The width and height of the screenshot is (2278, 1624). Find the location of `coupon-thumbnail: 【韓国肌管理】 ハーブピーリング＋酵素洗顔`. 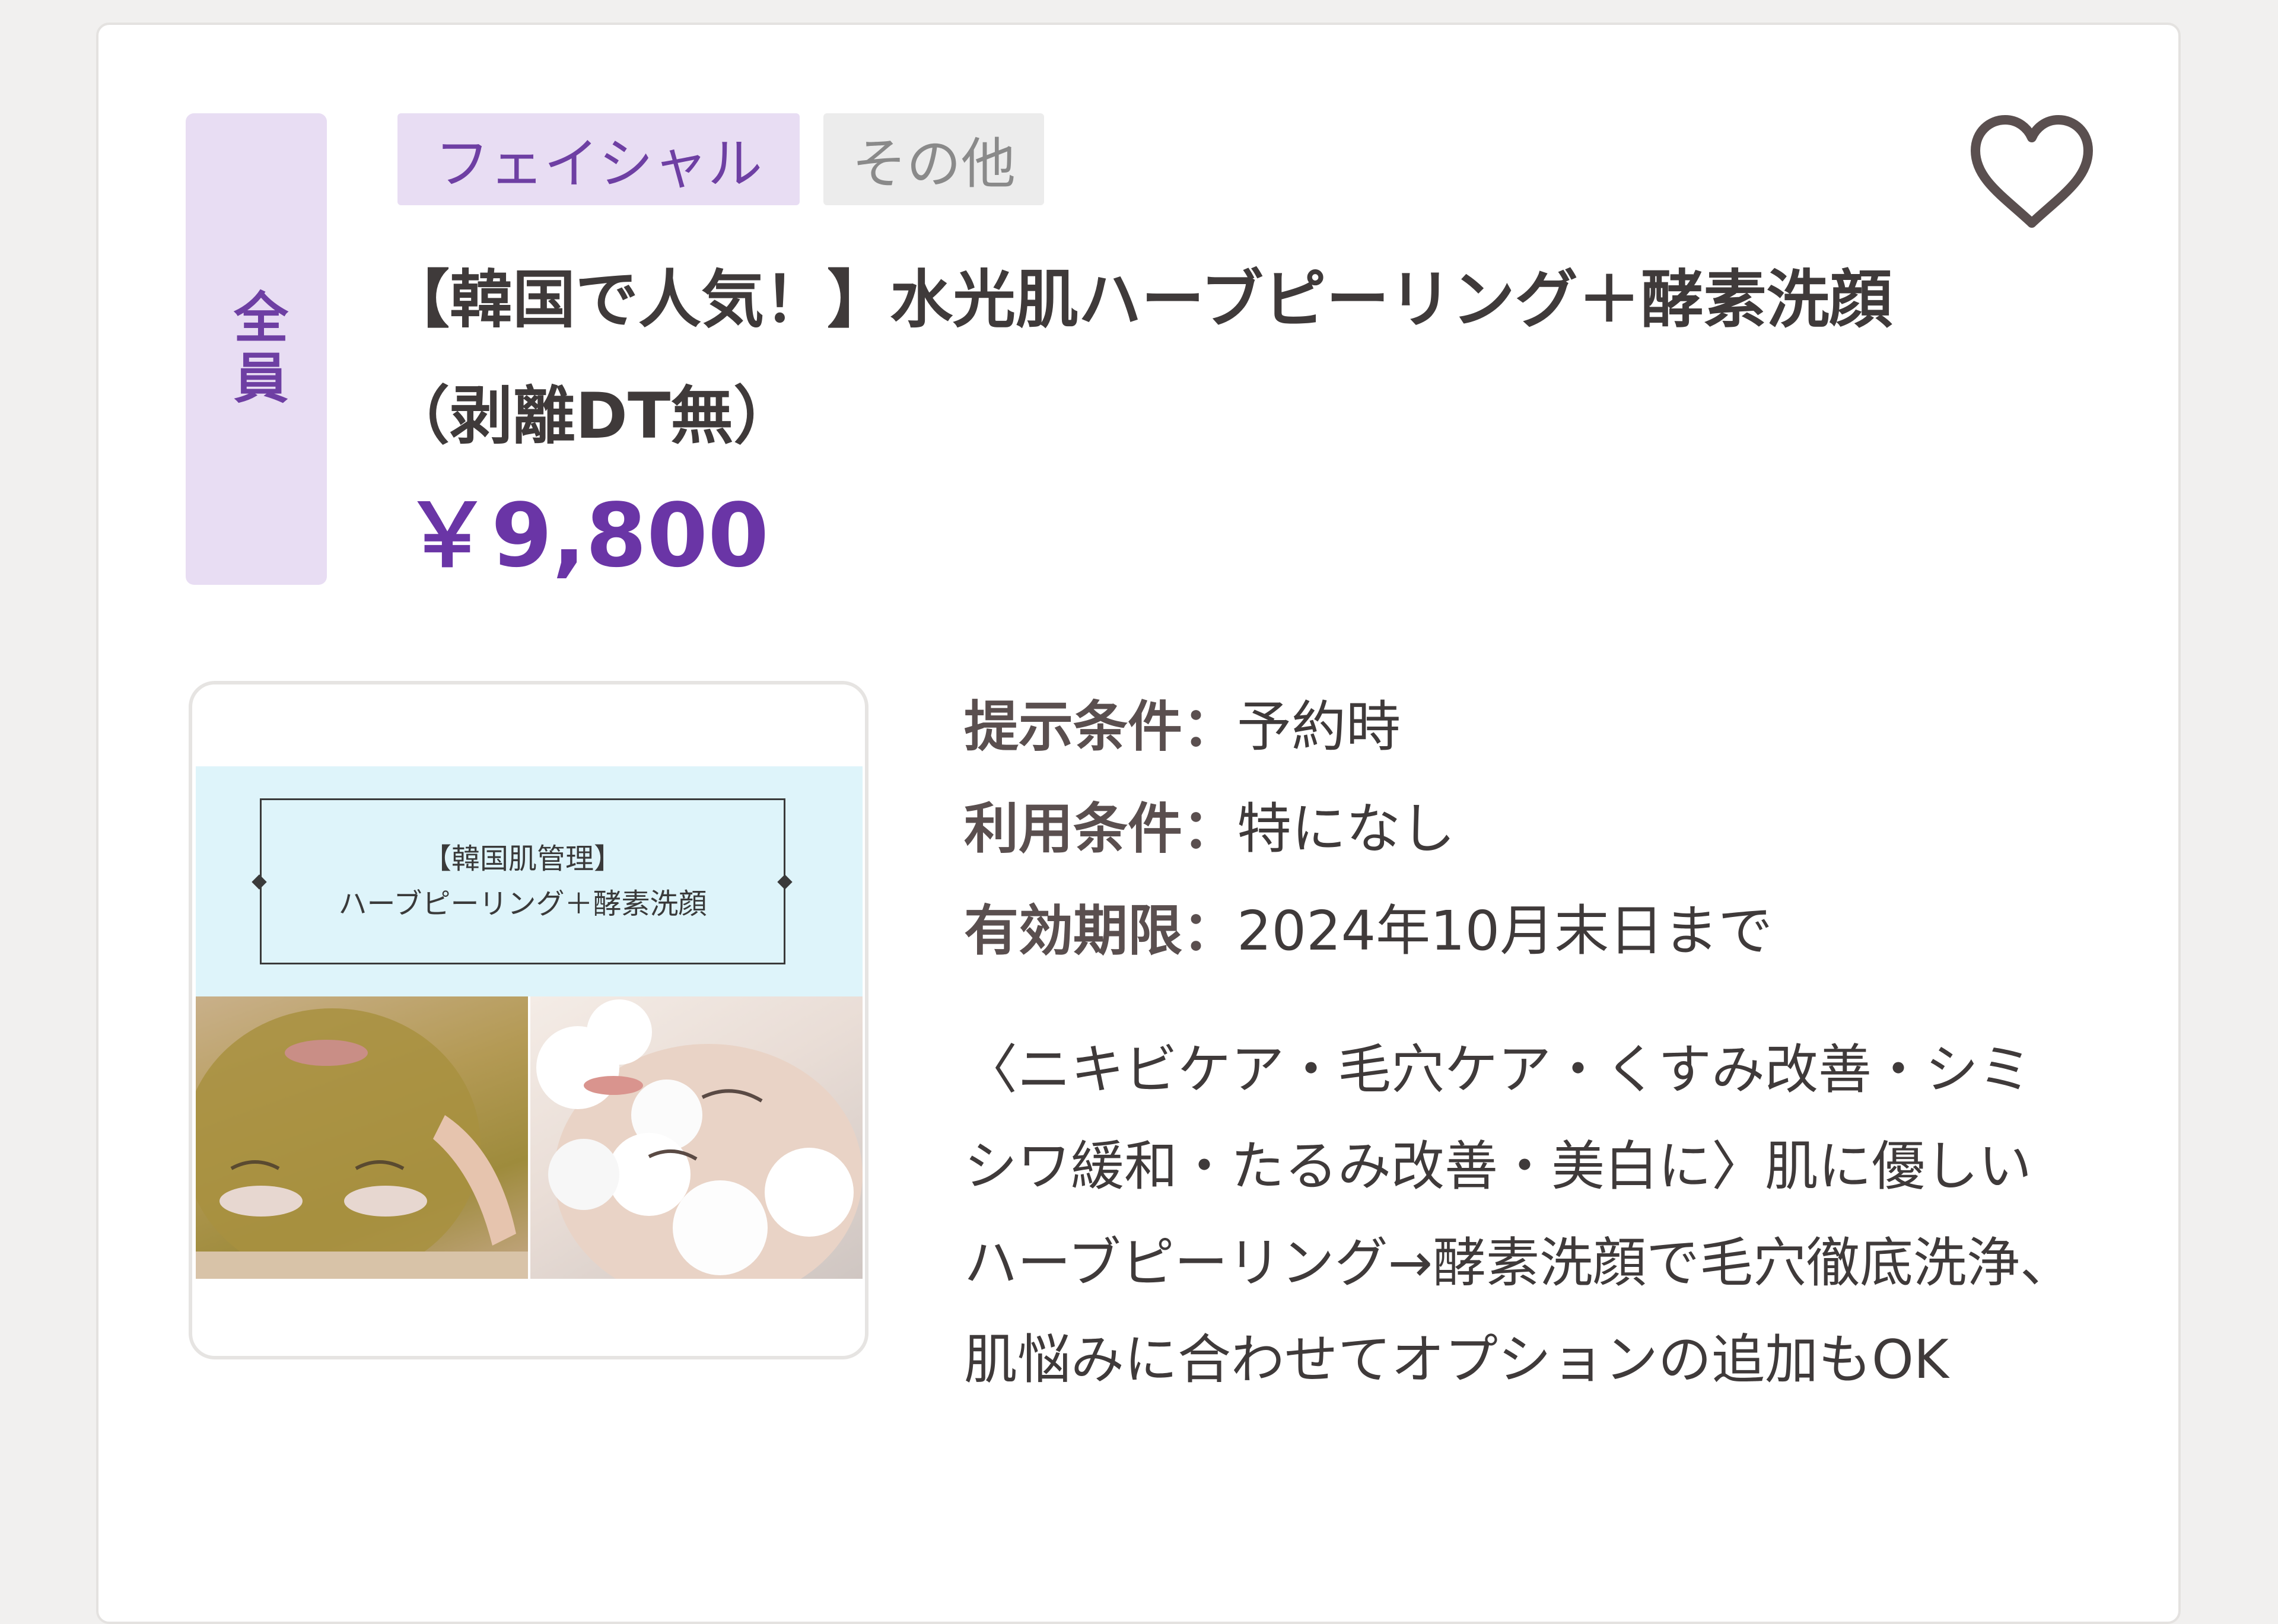

coupon-thumbnail: 【韓国肌管理】 ハーブピーリング＋酵素洗顔 is located at coordinates (528, 1020).